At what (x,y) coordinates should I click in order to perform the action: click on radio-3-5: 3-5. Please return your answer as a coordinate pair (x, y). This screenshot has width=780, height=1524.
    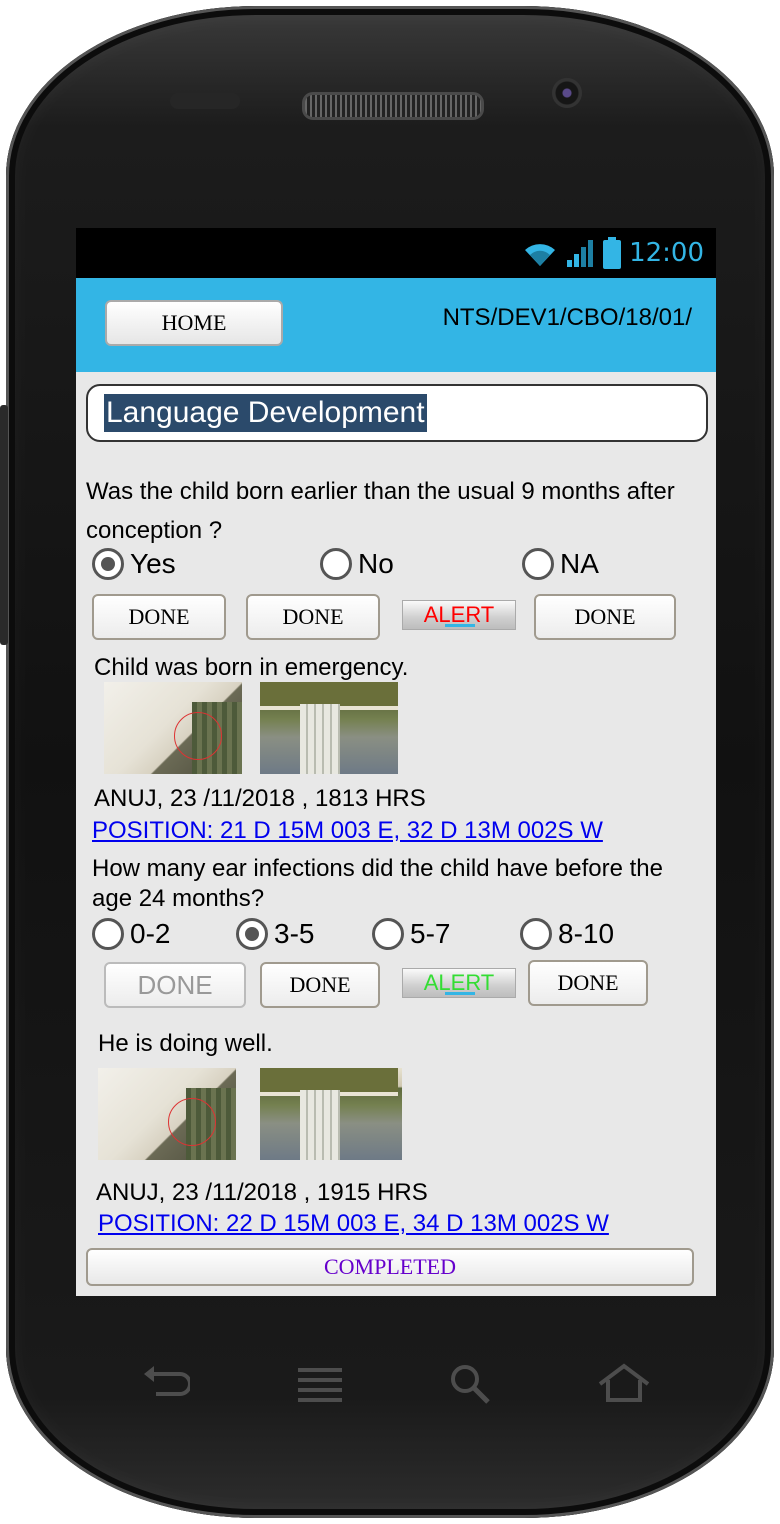
    Looking at the image, I should click on (275, 934).